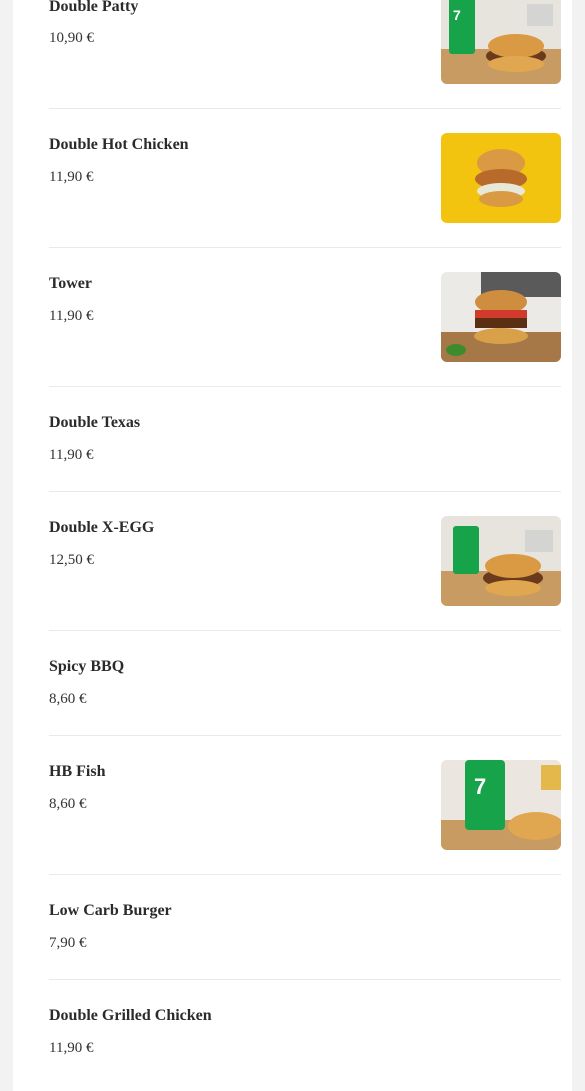 The height and width of the screenshot is (1091, 585). Describe the element at coordinates (71, 560) in the screenshot. I see `item-price: 12,50 €` at that location.